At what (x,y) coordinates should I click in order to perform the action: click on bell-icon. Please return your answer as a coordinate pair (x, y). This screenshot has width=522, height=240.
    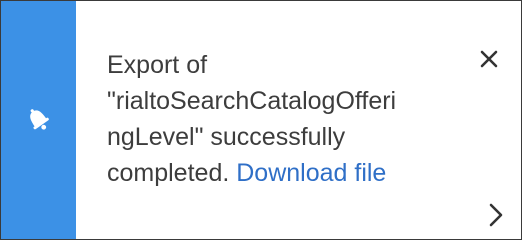
    Looking at the image, I should click on (39, 119).